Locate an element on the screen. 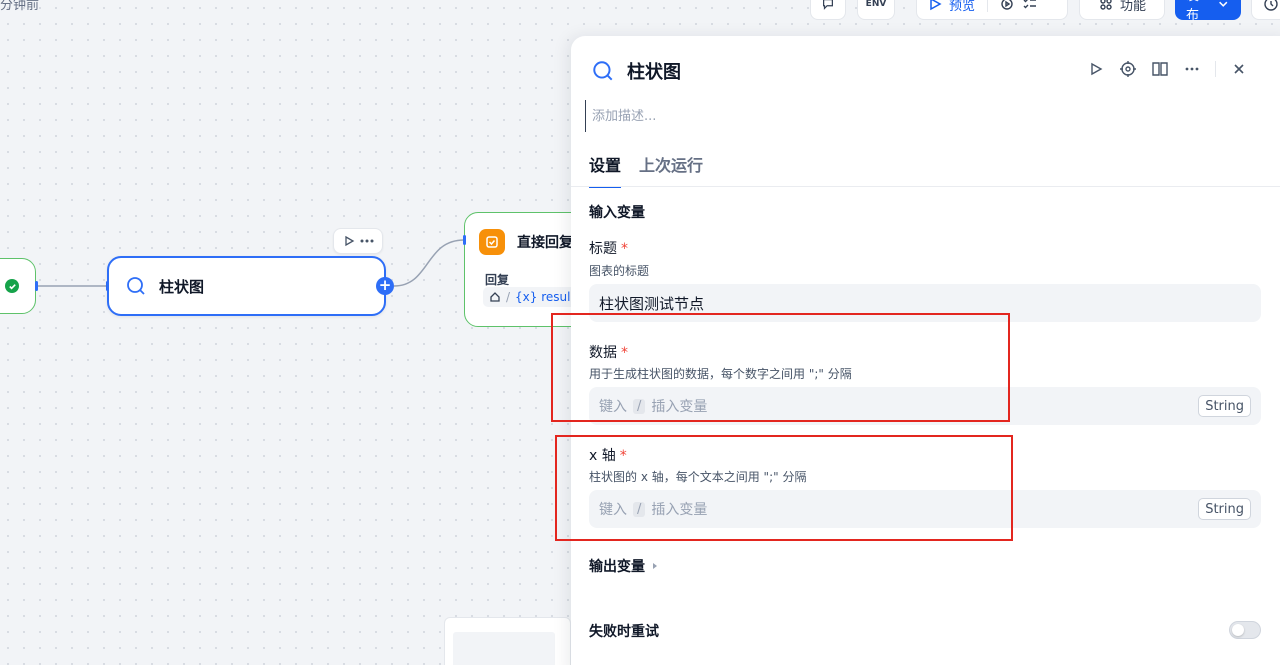  field-label-title: 标题 * is located at coordinates (608, 248).